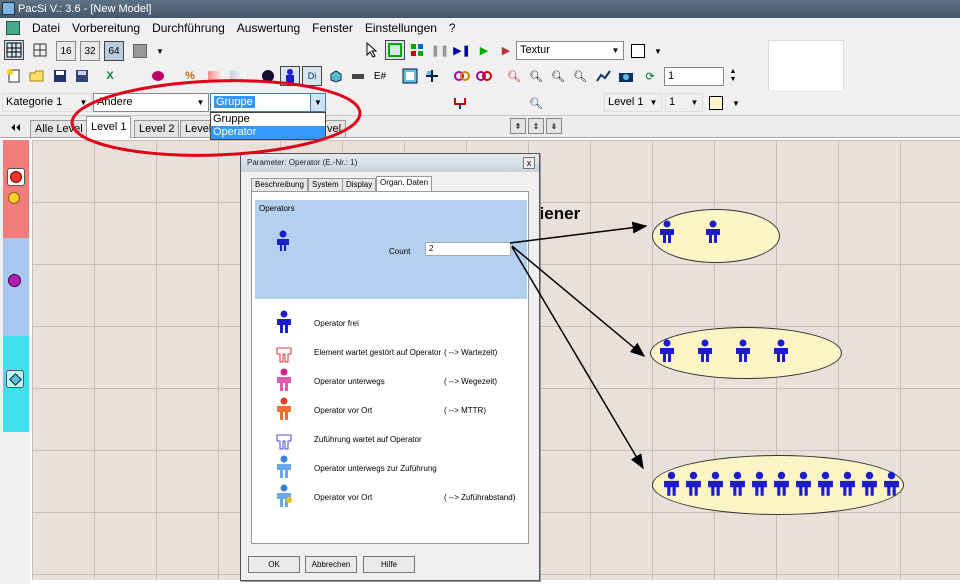 This screenshot has height=584, width=960. I want to click on group-dropdown-list: Gruppe Operator, so click(268, 126).